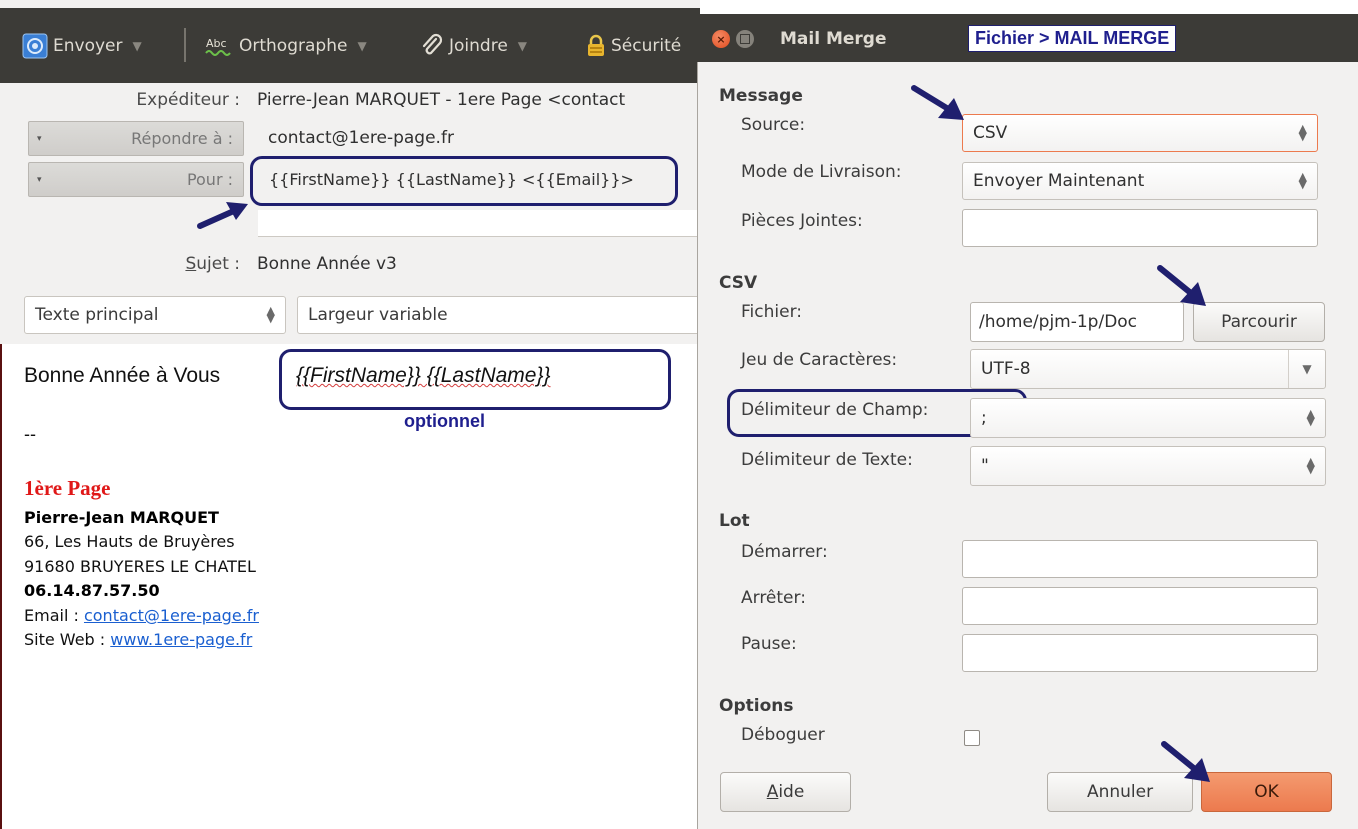  I want to click on maximize-window-icon, so click(745, 39).